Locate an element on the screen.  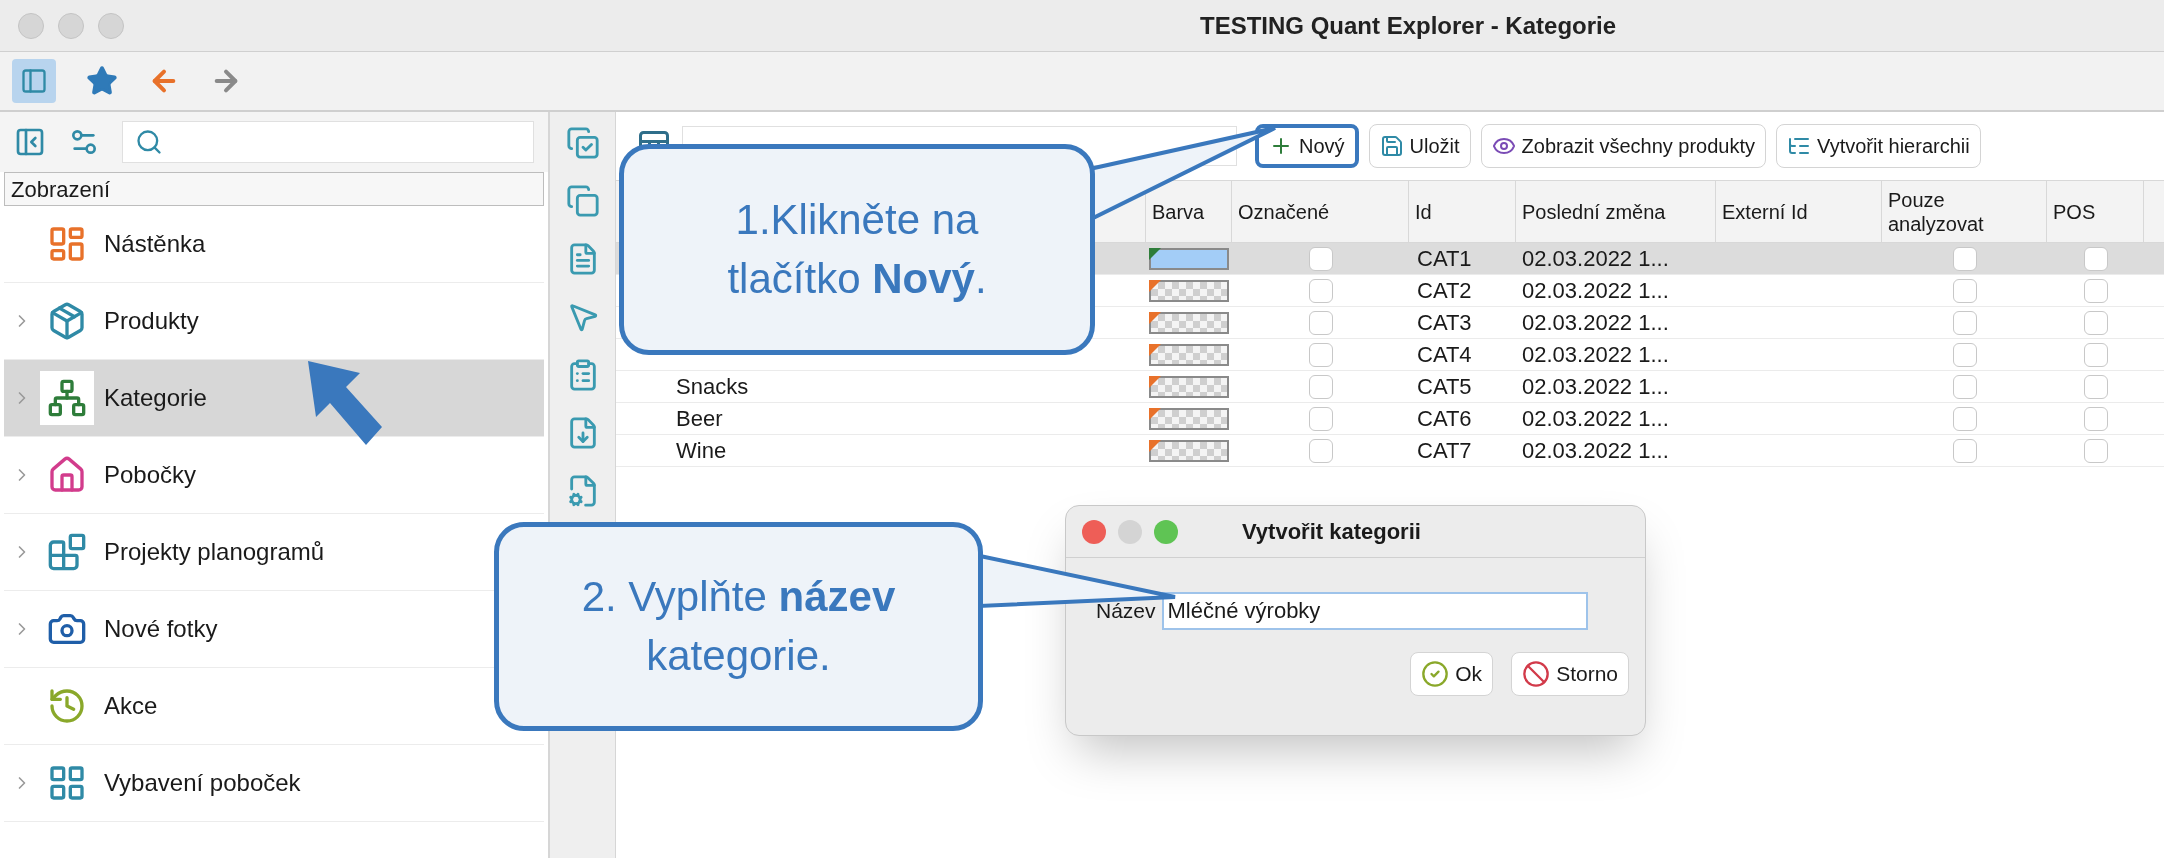
sidebar-item: Pobočky is located at coordinates (274, 475).